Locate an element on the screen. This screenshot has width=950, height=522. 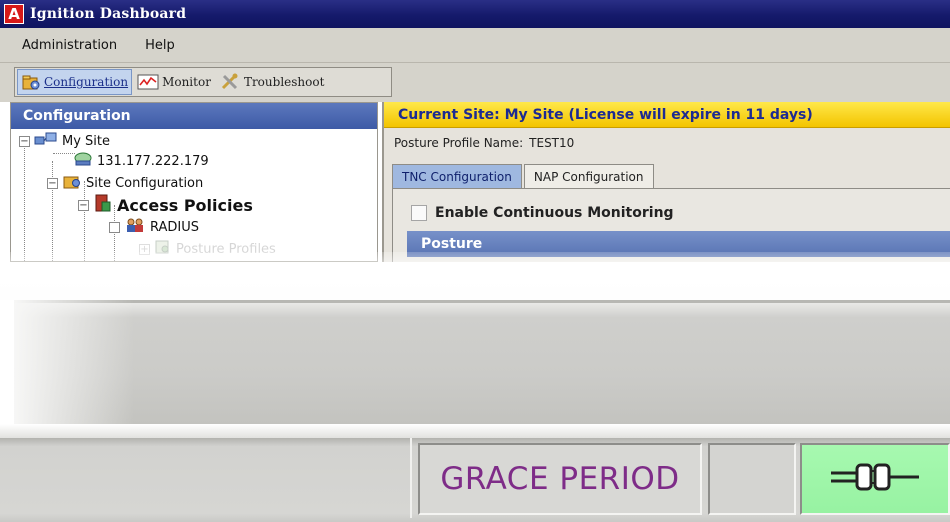
network-cloud-icon is located at coordinates (83, 161).